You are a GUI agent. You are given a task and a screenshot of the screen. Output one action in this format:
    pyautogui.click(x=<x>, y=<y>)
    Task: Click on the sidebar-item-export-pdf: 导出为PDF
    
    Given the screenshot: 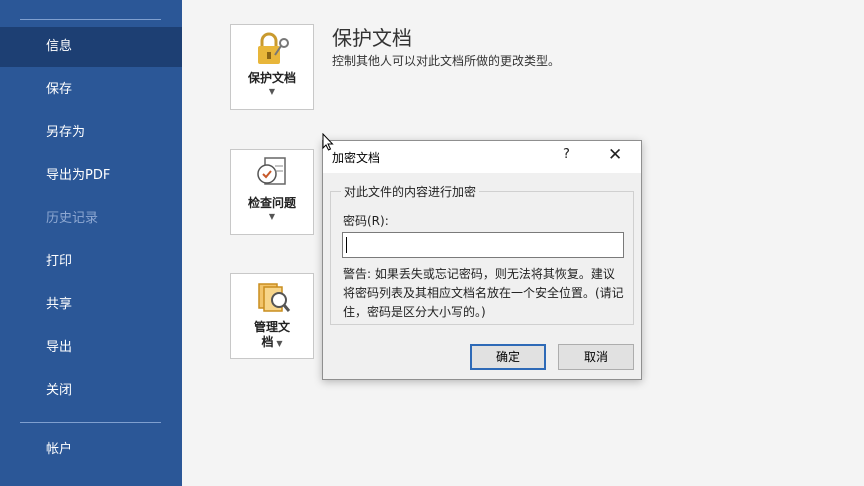 What is the action you would take?
    pyautogui.click(x=91, y=176)
    